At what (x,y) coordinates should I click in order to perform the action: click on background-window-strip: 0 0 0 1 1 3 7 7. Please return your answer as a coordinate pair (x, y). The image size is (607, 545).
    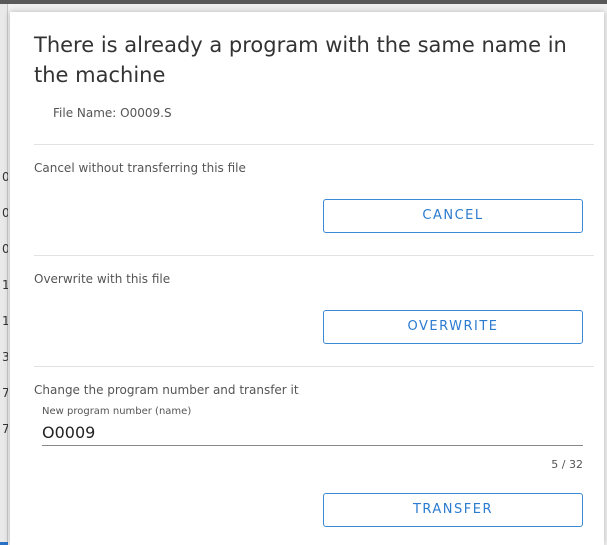
    Looking at the image, I should click on (4, 274).